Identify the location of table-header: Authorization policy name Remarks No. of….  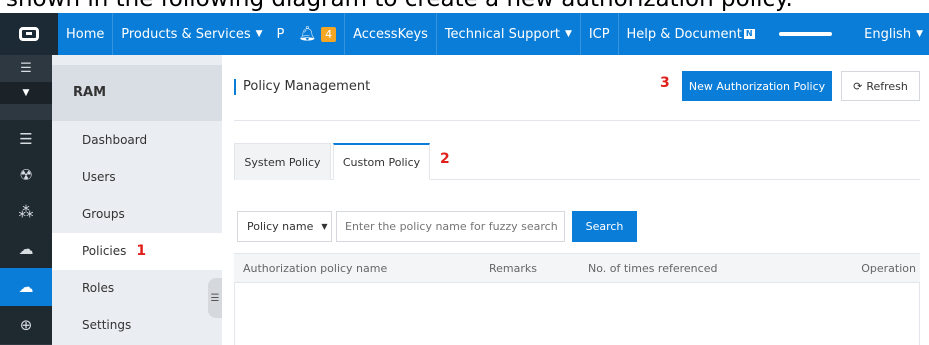
(577, 268).